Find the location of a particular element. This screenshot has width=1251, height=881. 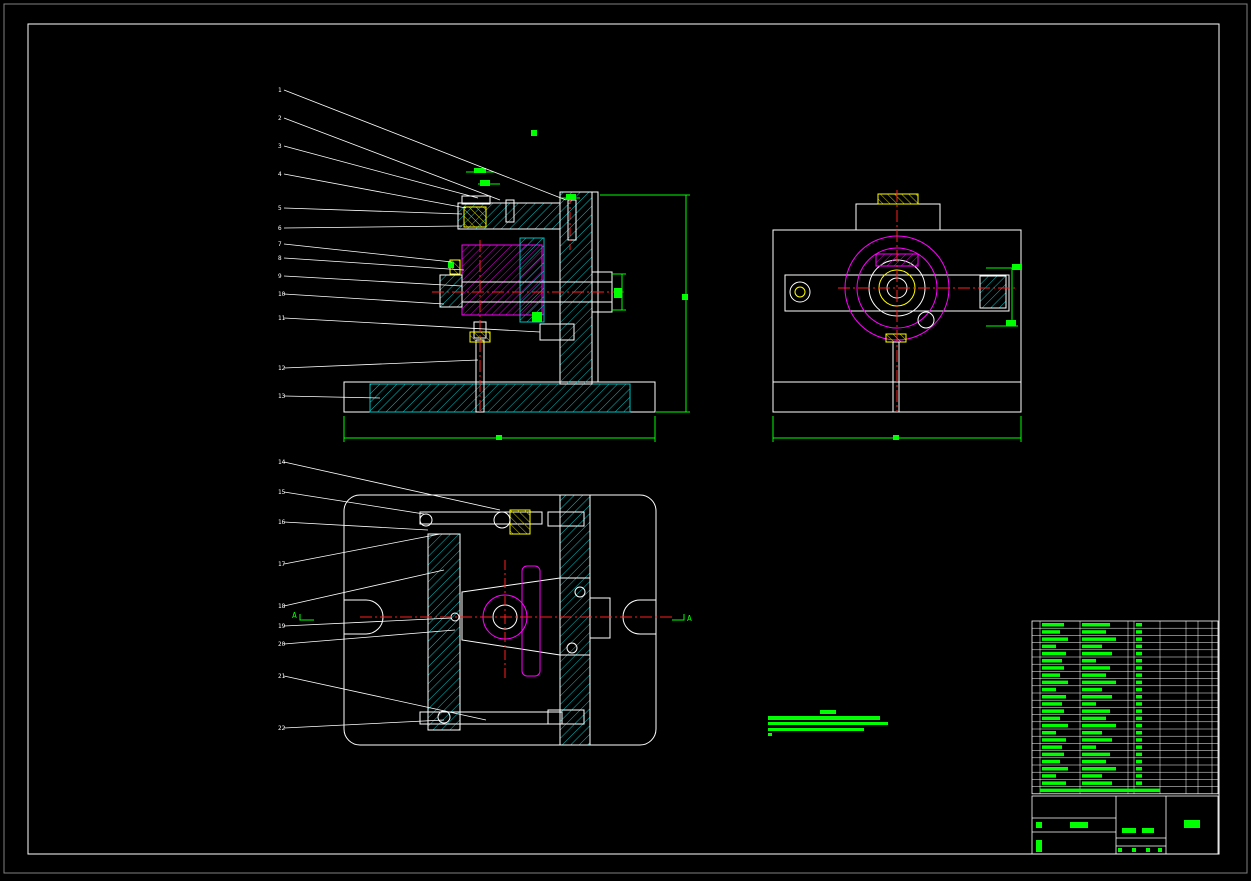

technical-requirements-block is located at coordinates (828, 723).